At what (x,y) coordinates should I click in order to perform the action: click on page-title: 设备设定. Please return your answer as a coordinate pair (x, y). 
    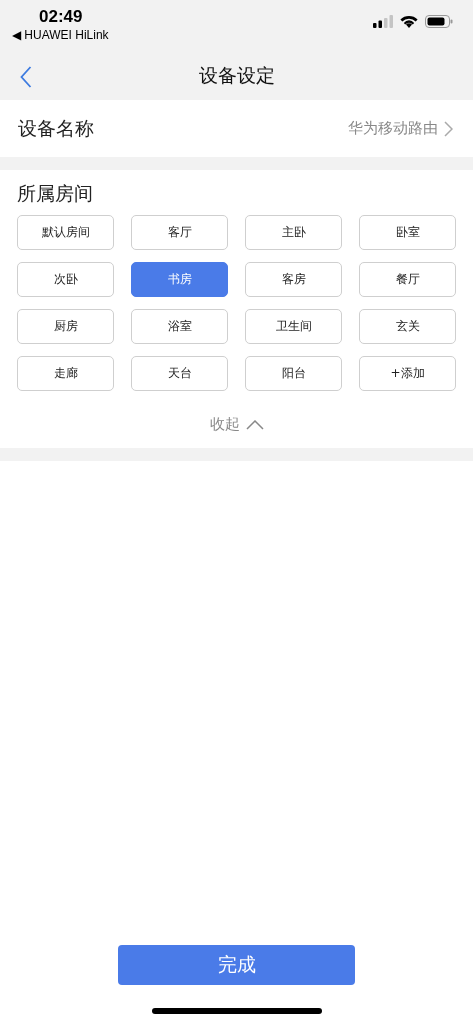
    Looking at the image, I should click on (236, 75).